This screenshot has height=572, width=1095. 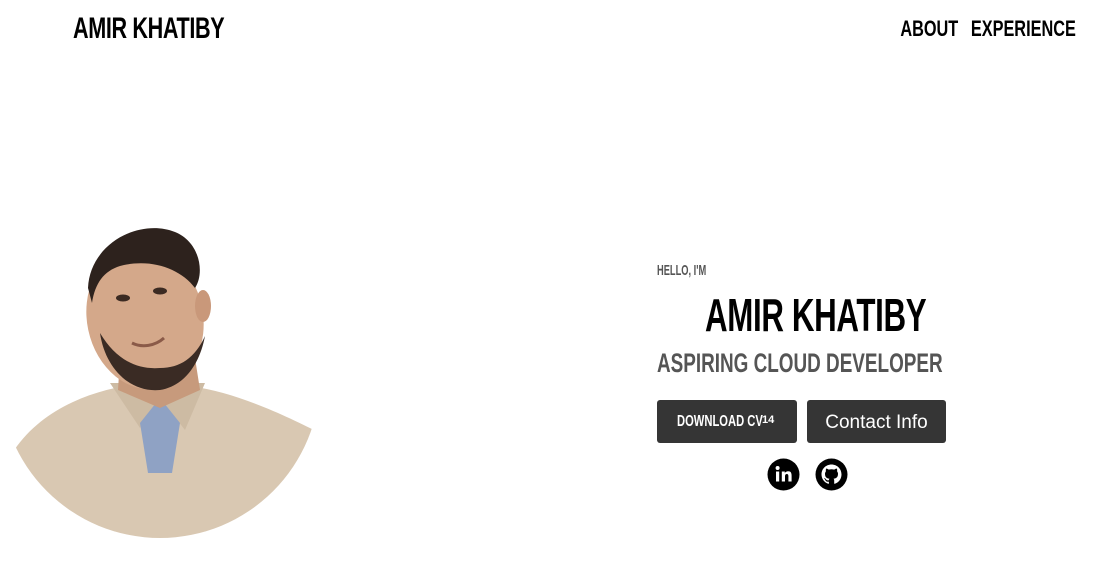 I want to click on greeting-text: HELLO, I'M, so click(x=682, y=270).